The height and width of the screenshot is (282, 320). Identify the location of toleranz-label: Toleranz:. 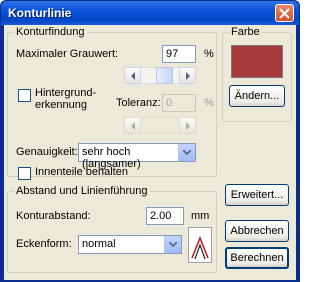
(138, 103).